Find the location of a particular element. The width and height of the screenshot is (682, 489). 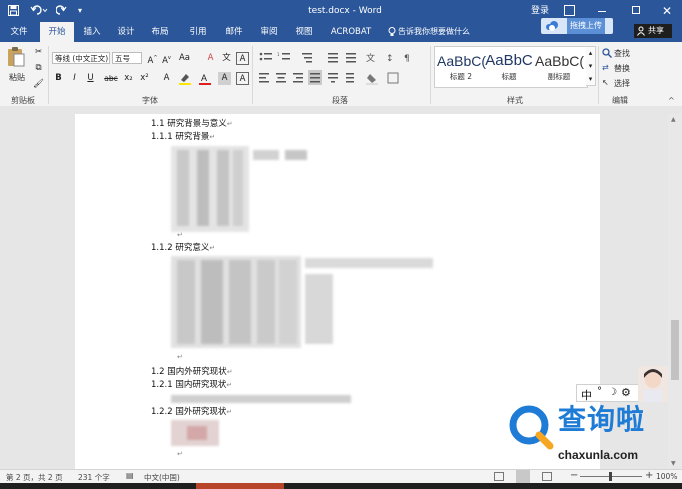

style-subtitle: AaBbC( 副标题 is located at coordinates (559, 66).